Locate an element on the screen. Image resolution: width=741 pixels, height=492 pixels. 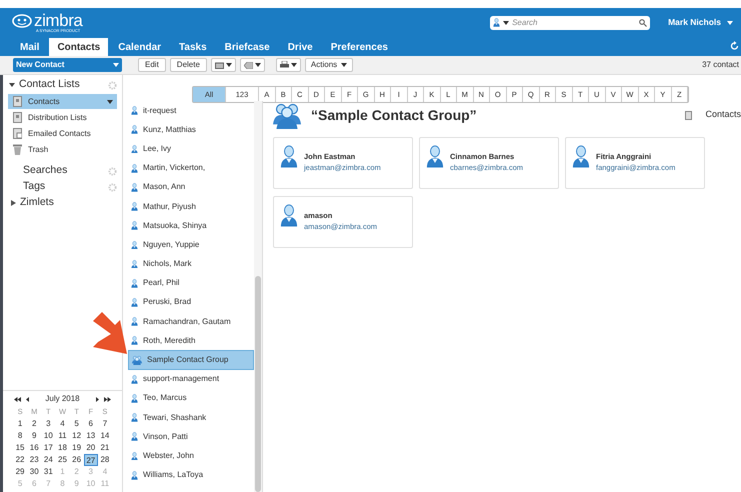
contact-list-item: Roth, Meredith is located at coordinates (191, 340).